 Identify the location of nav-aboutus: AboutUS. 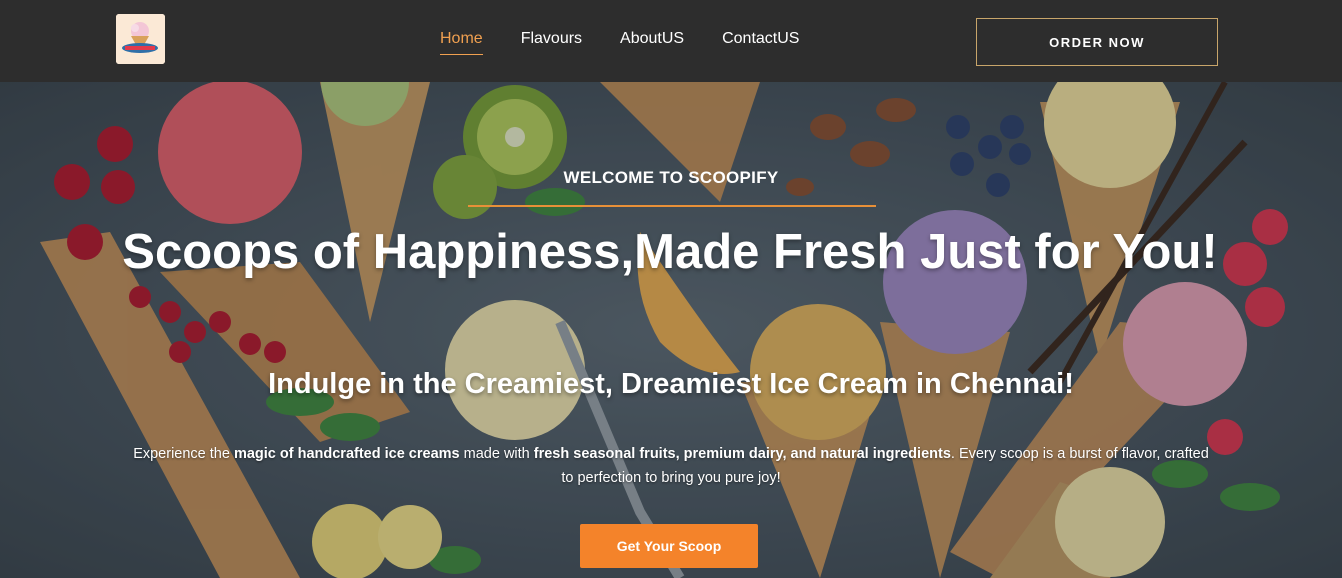
(652, 42).